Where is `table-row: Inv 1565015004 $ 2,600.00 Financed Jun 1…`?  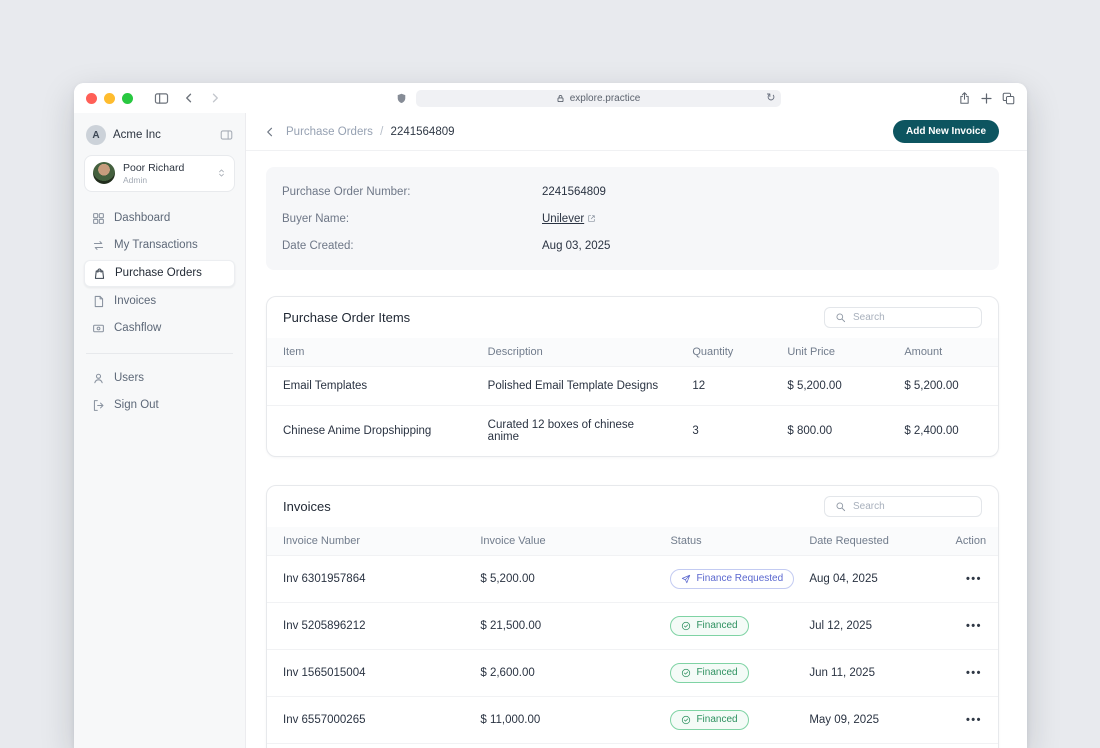
table-row: Inv 1565015004 $ 2,600.00 Financed Jun 1… is located at coordinates (632, 673).